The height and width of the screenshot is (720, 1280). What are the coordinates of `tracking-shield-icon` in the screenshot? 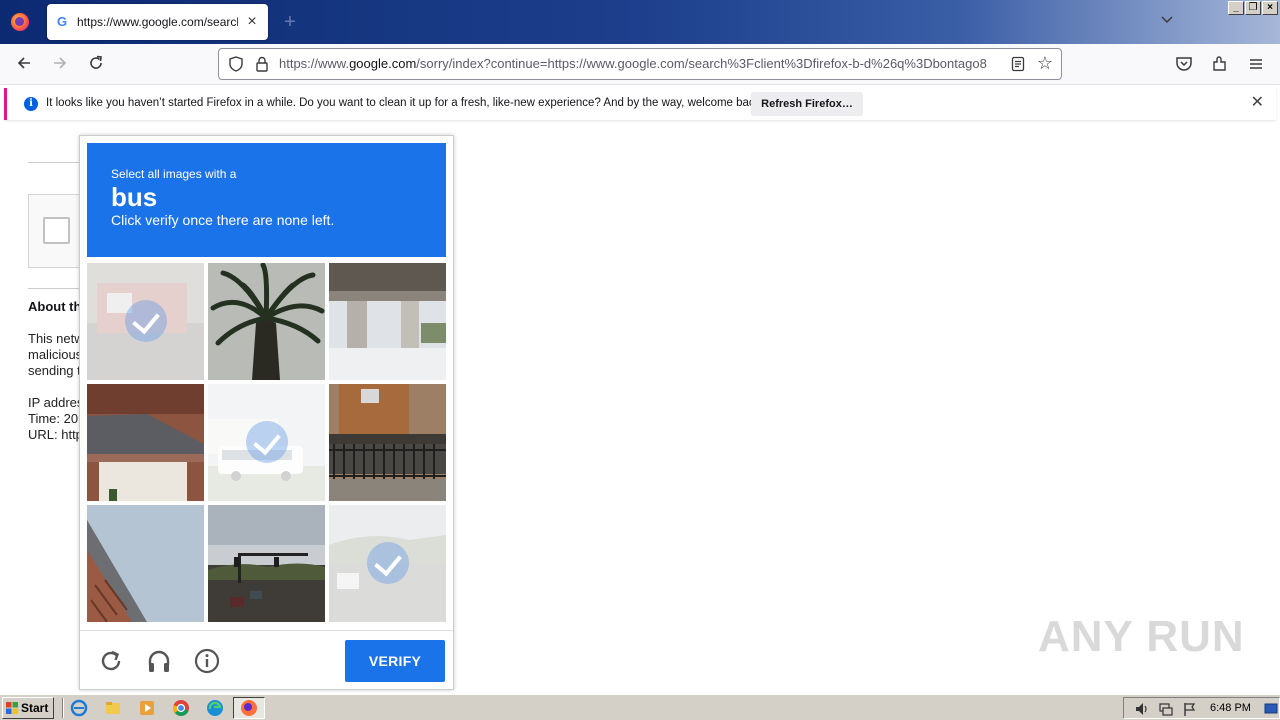 It's located at (236, 64).